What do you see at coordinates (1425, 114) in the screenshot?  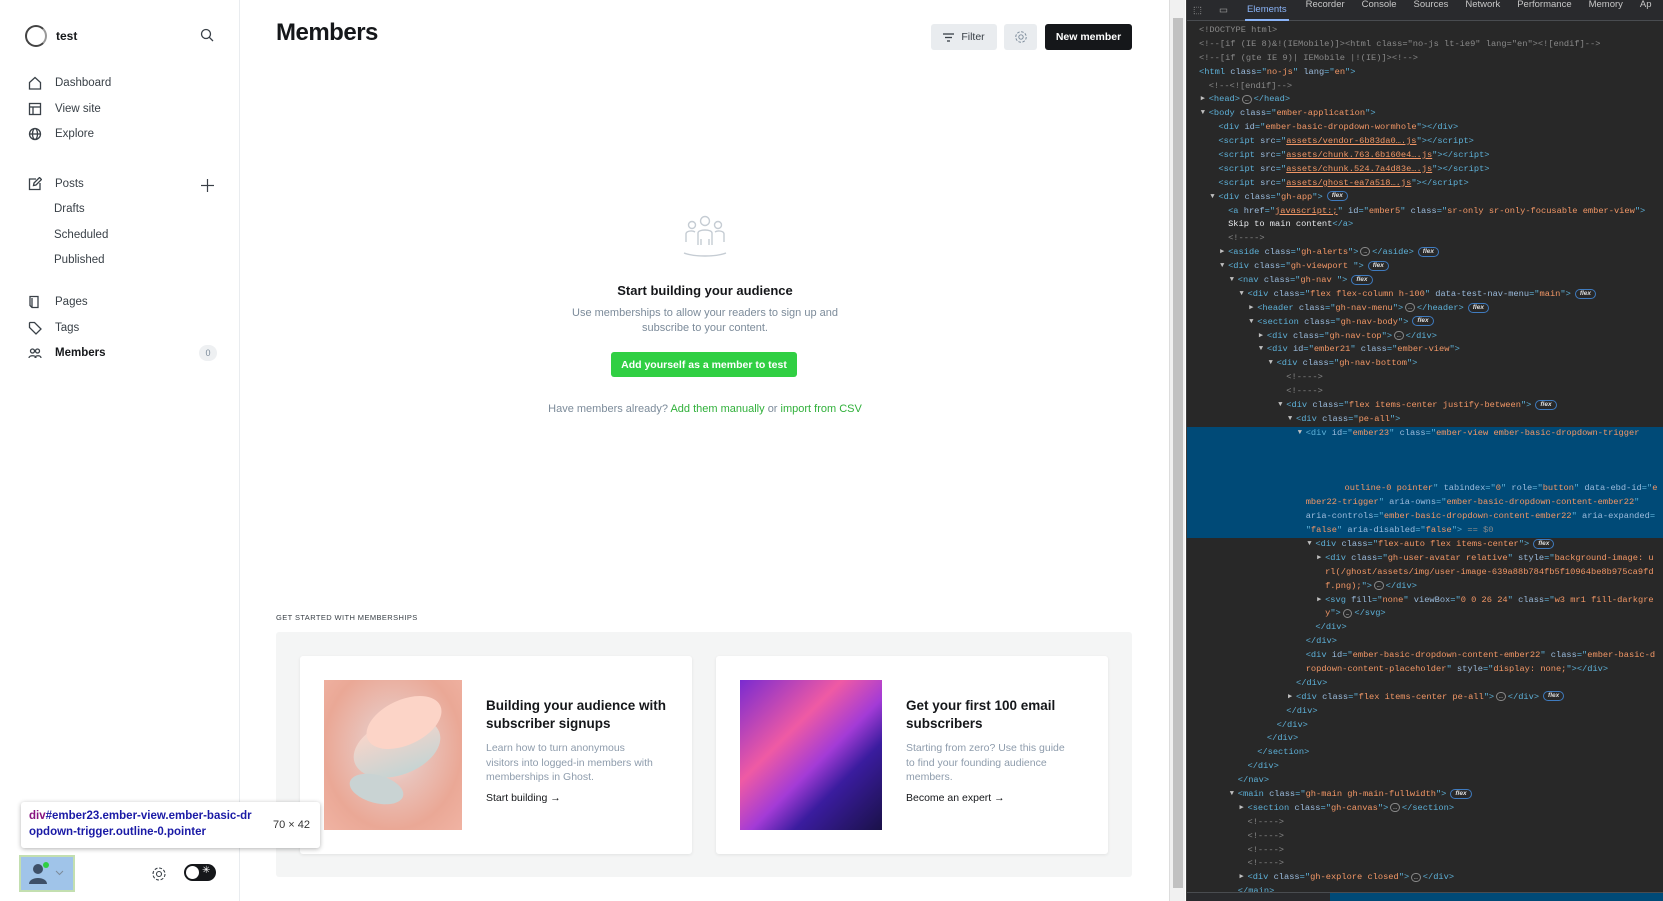 I see `dom-node-line: ▼ <body class="ember-application">` at bounding box center [1425, 114].